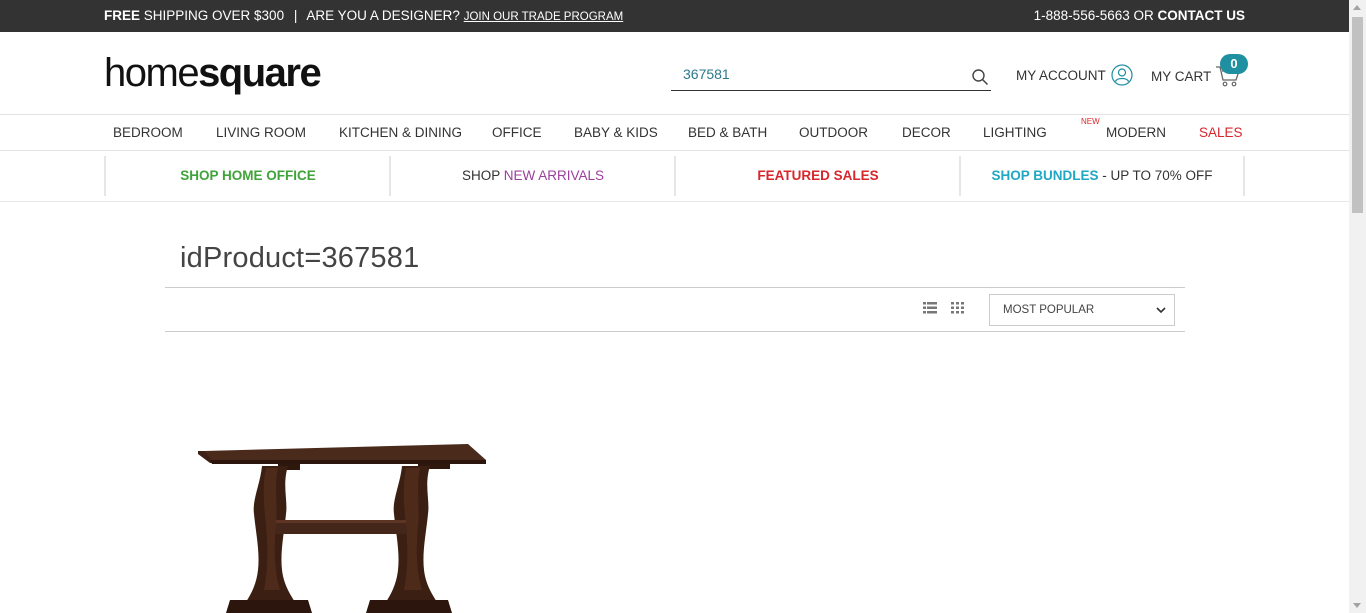  What do you see at coordinates (1122, 75) in the screenshot?
I see `user-circle-icon` at bounding box center [1122, 75].